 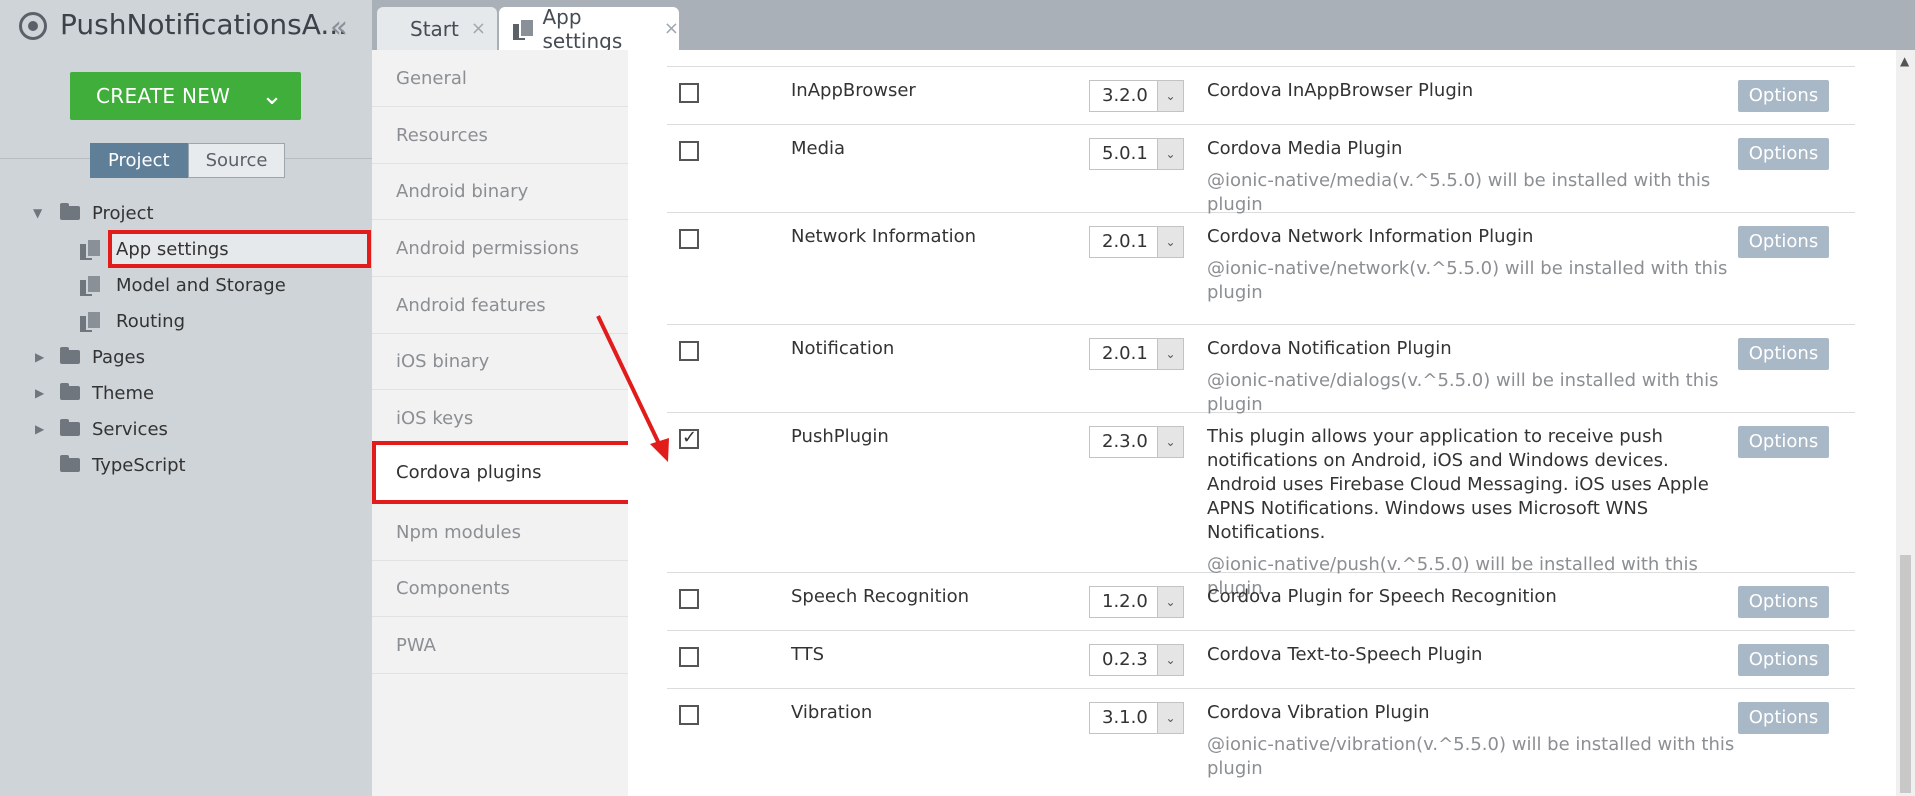 What do you see at coordinates (1472, 91) in the screenshot?
I see `plugin-description-block: Cordova InAppBrowser Plugin` at bounding box center [1472, 91].